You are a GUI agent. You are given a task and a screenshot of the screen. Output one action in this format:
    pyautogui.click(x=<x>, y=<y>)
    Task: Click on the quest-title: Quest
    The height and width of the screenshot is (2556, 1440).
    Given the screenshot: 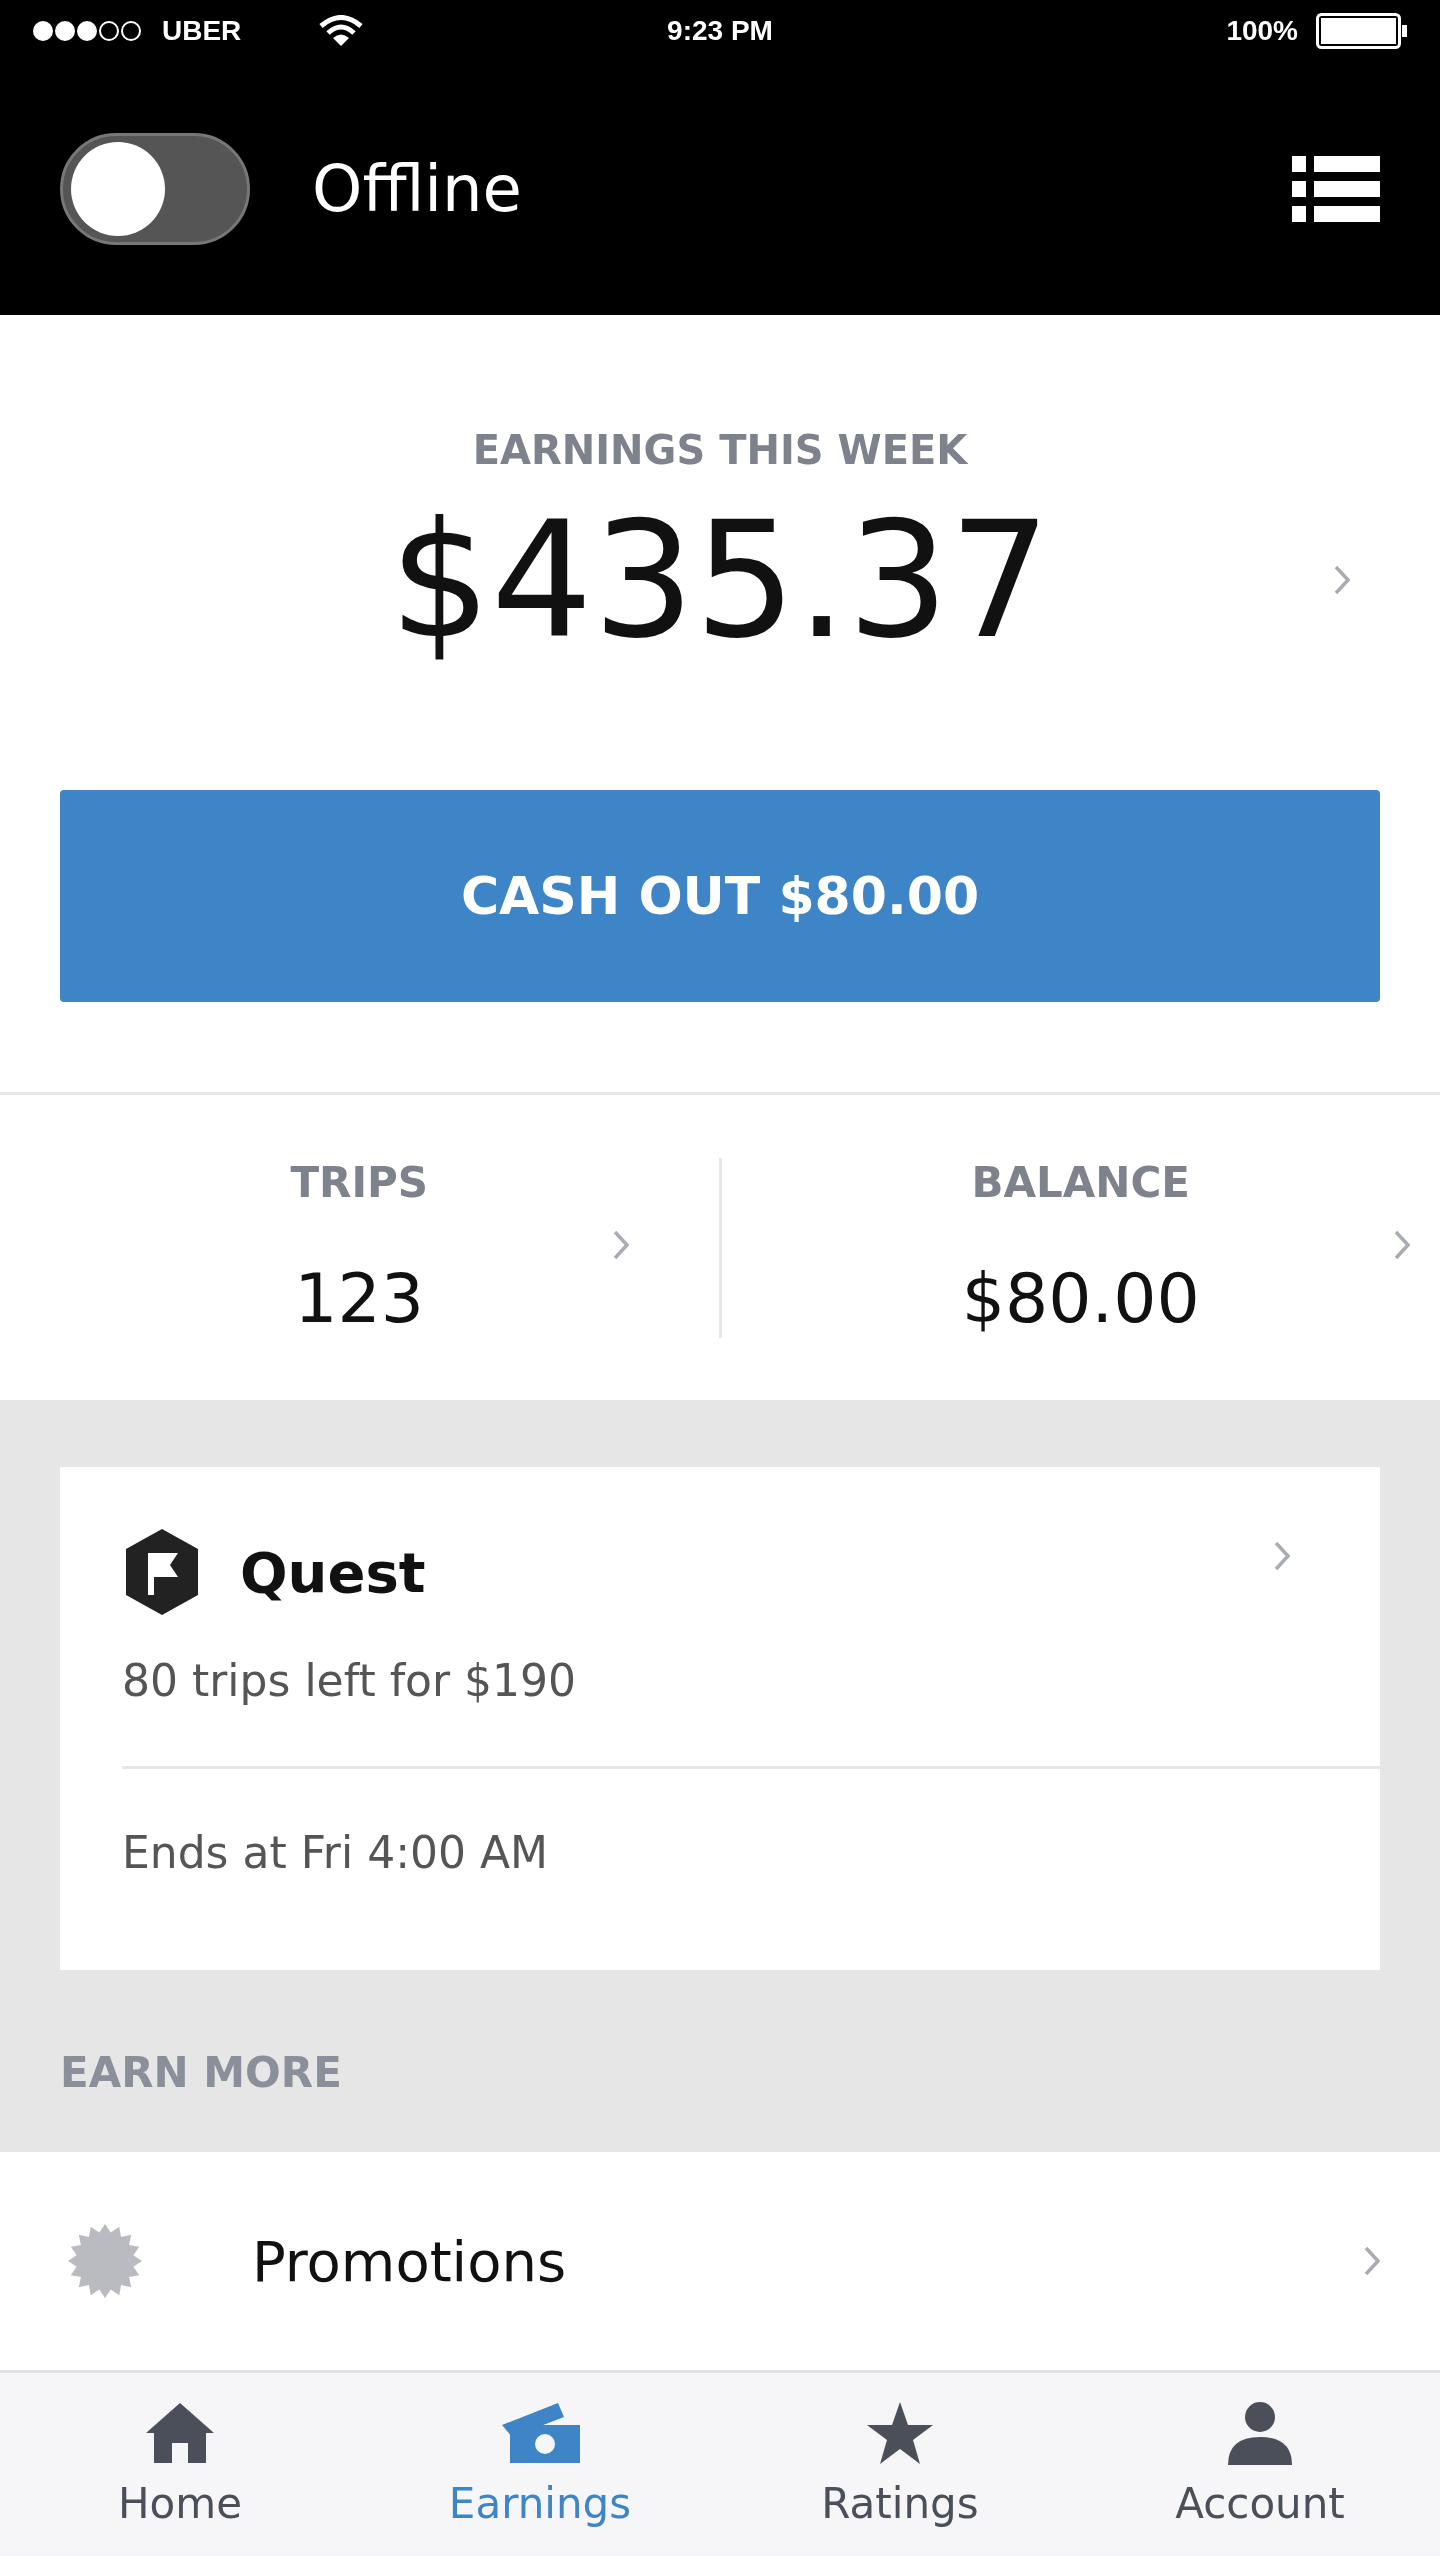 What is the action you would take?
    pyautogui.click(x=333, y=1572)
    